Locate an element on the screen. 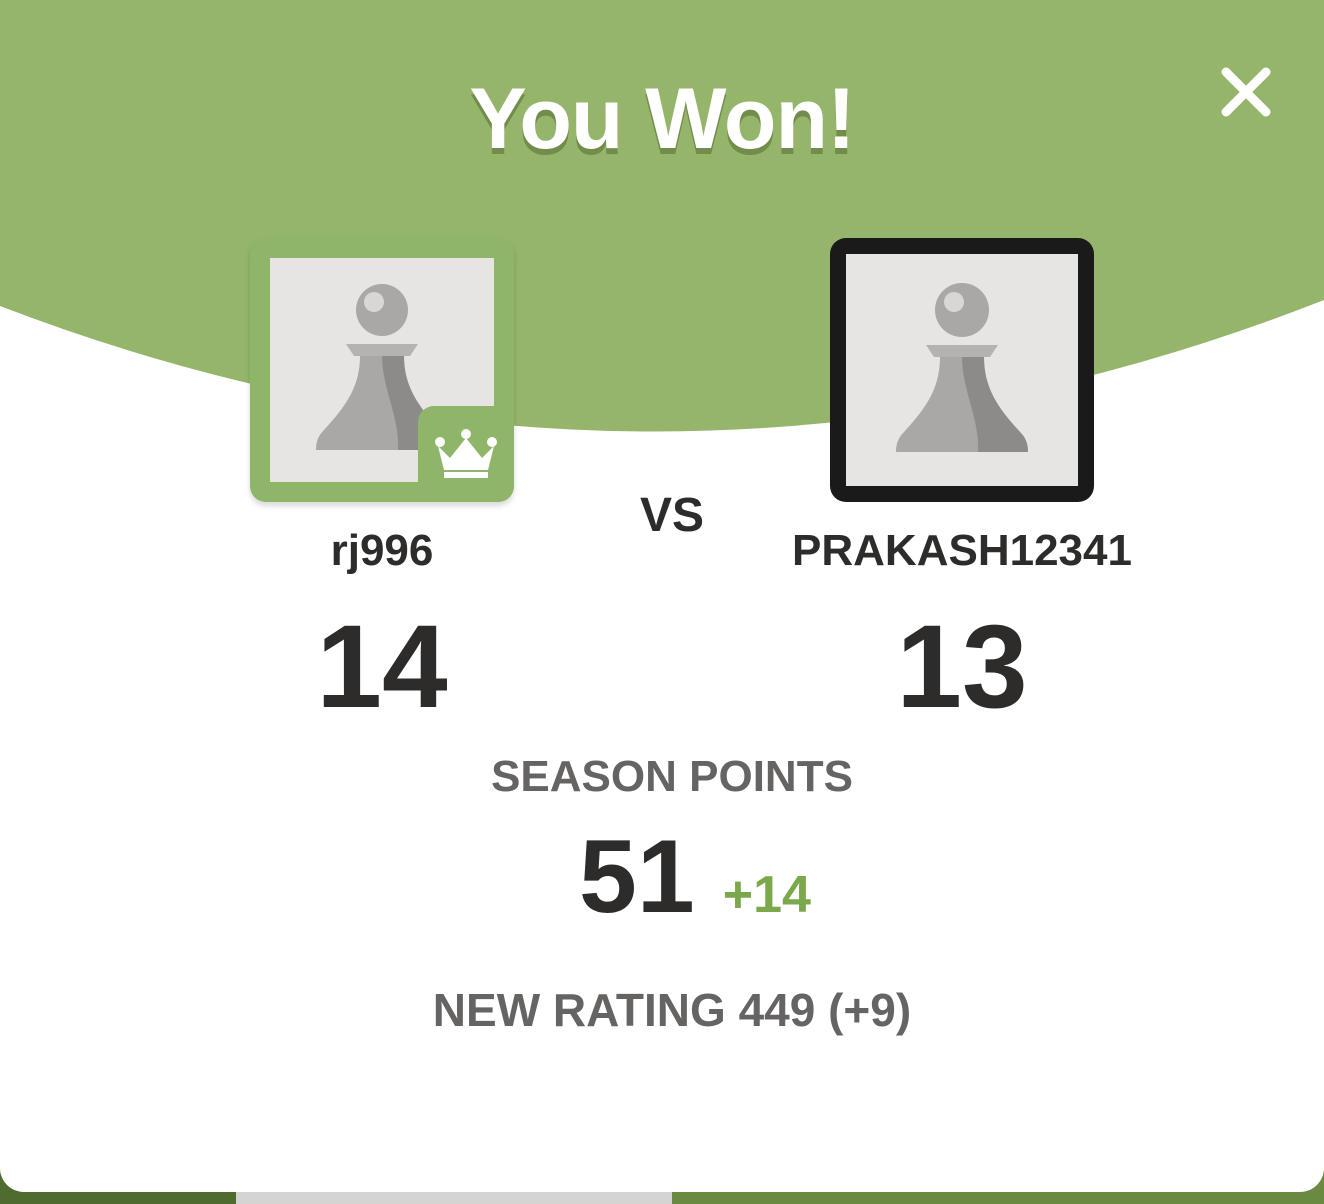  avatar-image is located at coordinates (962, 370).